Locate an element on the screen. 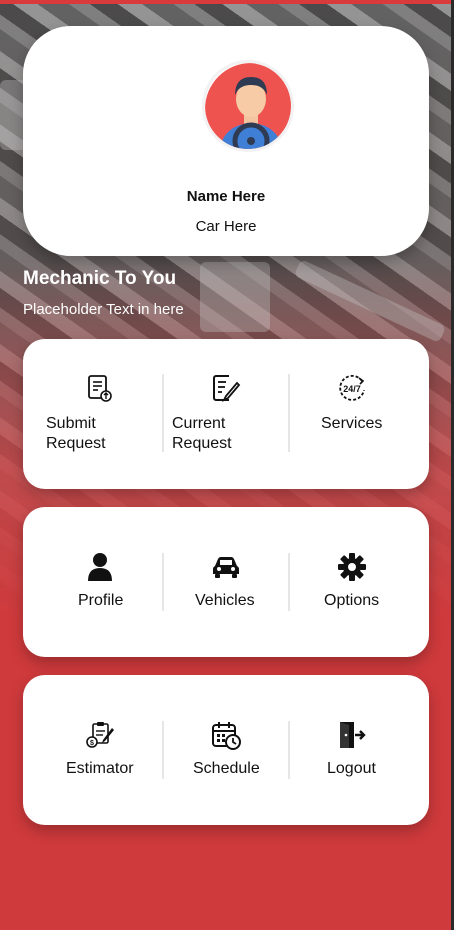  svg-text: 24/7 is located at coordinates (352, 389).